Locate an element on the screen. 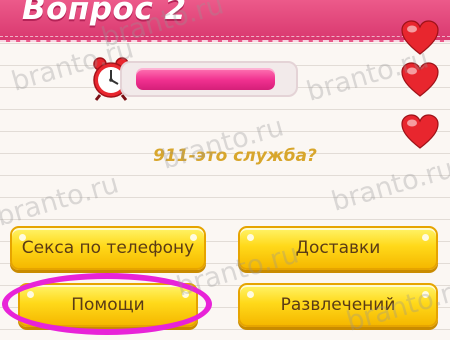  answer-button-3: Помощи is located at coordinates (108, 305).